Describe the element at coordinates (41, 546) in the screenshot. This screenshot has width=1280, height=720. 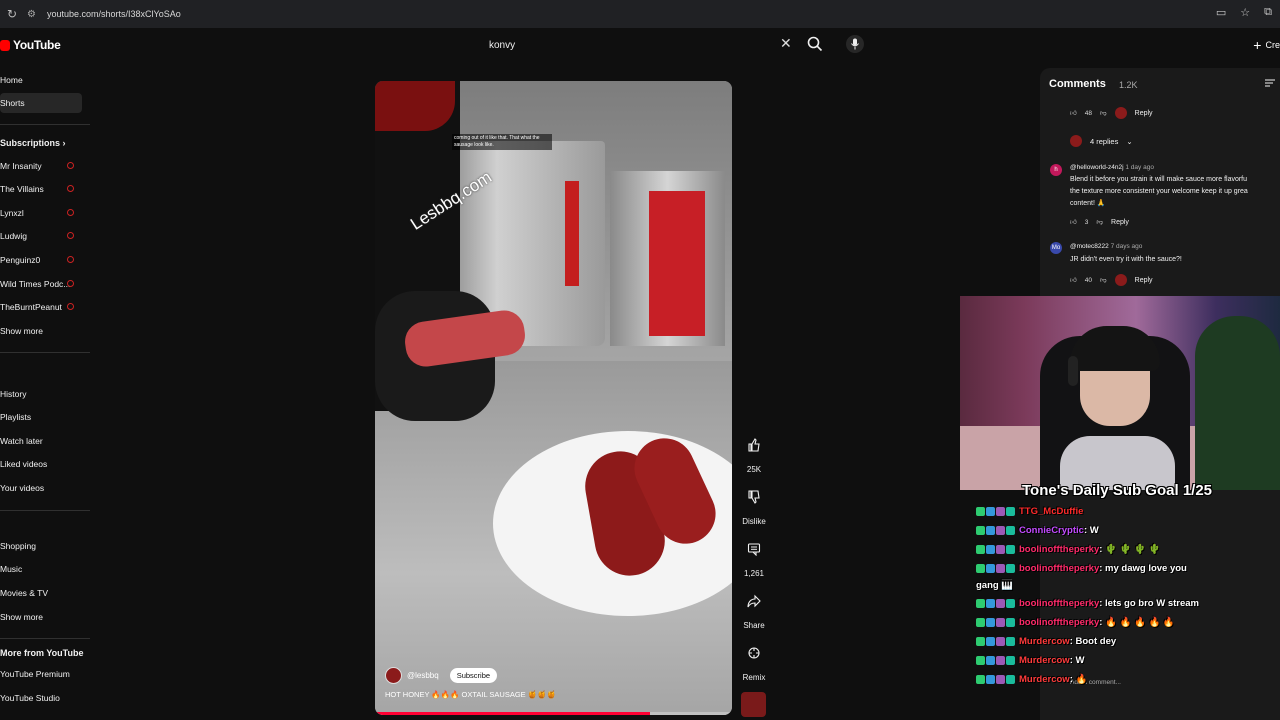
I see `sidebar-item-shopping: Shopping` at that location.